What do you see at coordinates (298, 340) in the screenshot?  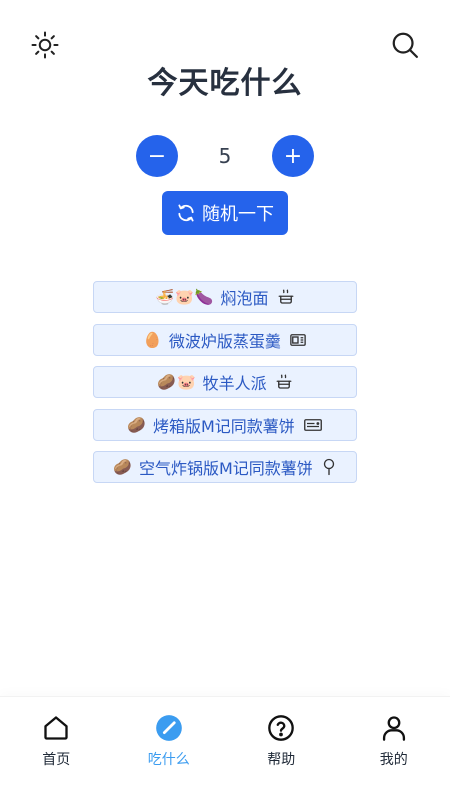 I see `microwave-icon` at bounding box center [298, 340].